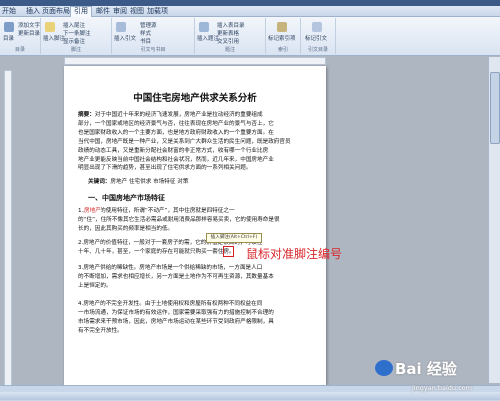  I want to click on group-toc: 目录 添加文字 更新目录 目录, so click(20, 36).